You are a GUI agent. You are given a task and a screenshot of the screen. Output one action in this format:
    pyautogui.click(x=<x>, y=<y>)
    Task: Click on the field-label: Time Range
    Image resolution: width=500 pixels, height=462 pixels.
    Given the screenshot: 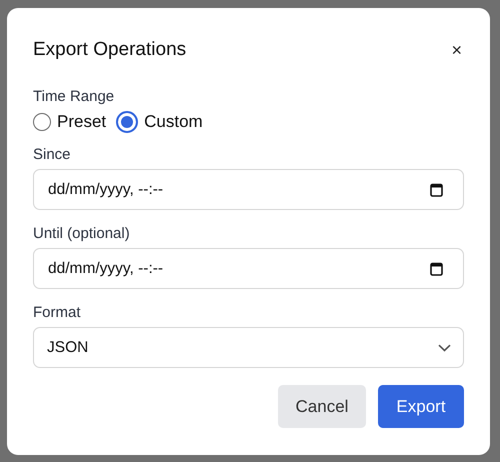 What is the action you would take?
    pyautogui.click(x=74, y=96)
    